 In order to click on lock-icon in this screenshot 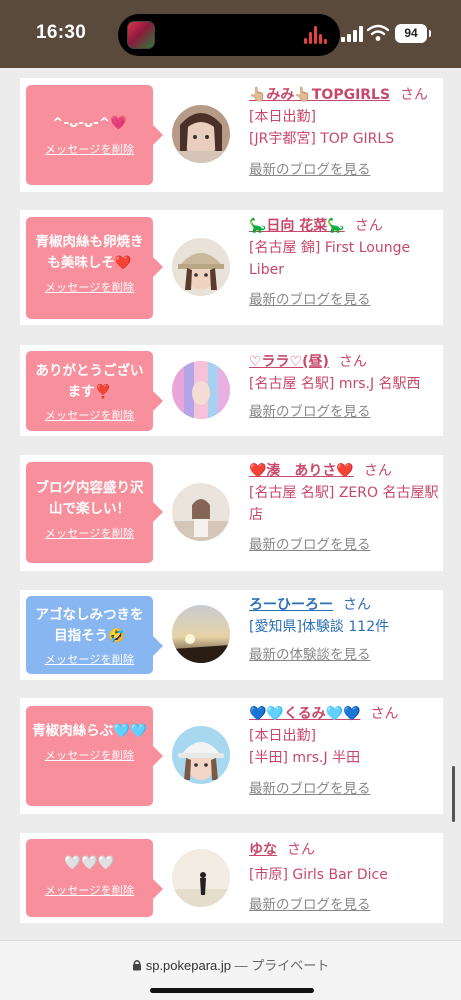, I will do `click(136, 965)`.